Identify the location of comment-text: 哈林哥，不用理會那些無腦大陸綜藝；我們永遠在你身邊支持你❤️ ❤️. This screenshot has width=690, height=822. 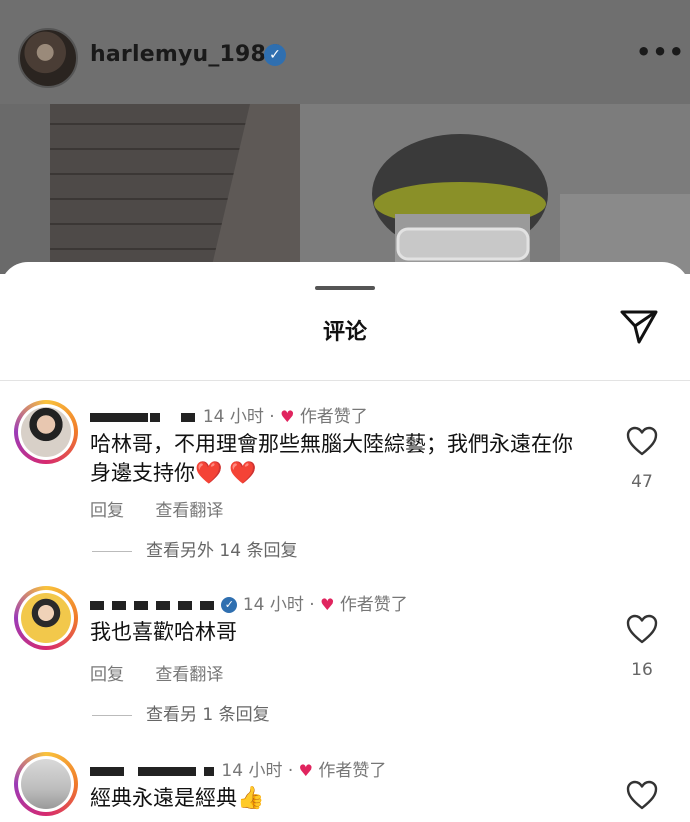
(331, 459).